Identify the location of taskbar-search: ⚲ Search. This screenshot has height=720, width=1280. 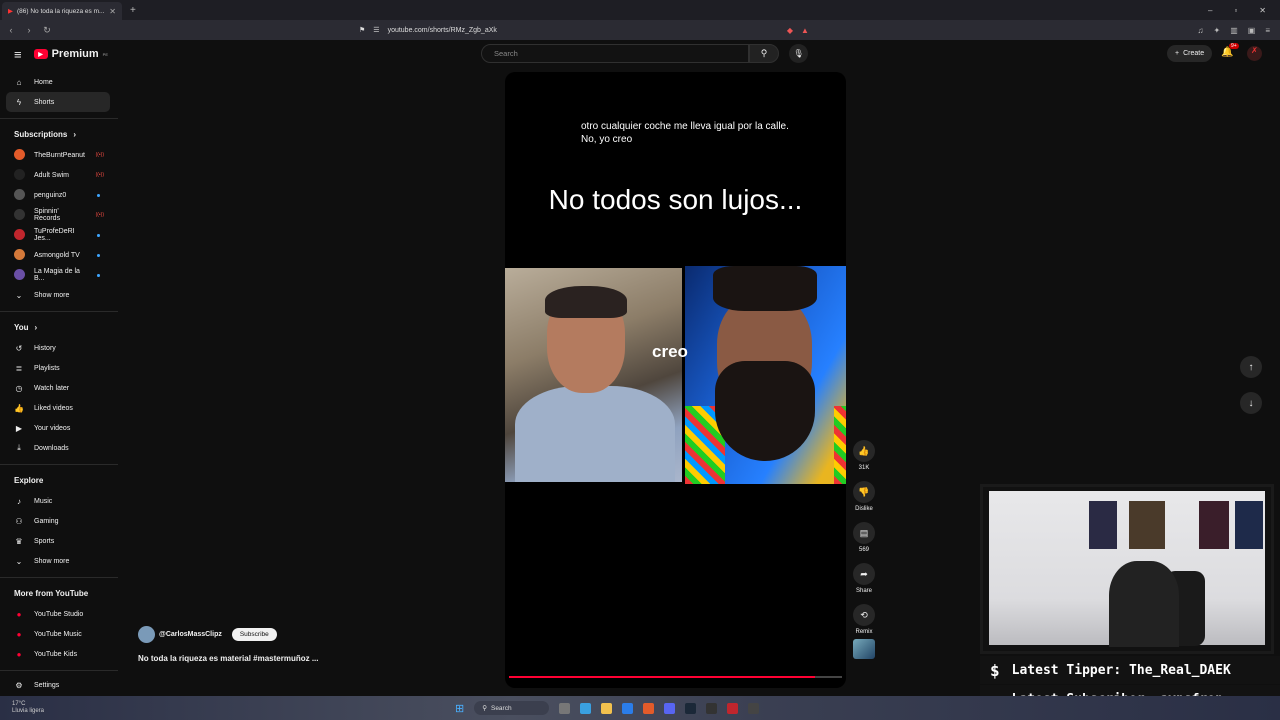
(512, 708).